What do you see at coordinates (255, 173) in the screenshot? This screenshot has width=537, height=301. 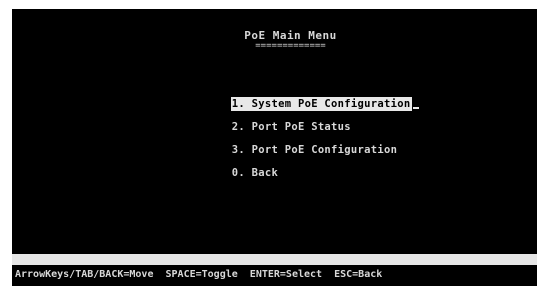 I see `menu-item-label: 0. Back` at bounding box center [255, 173].